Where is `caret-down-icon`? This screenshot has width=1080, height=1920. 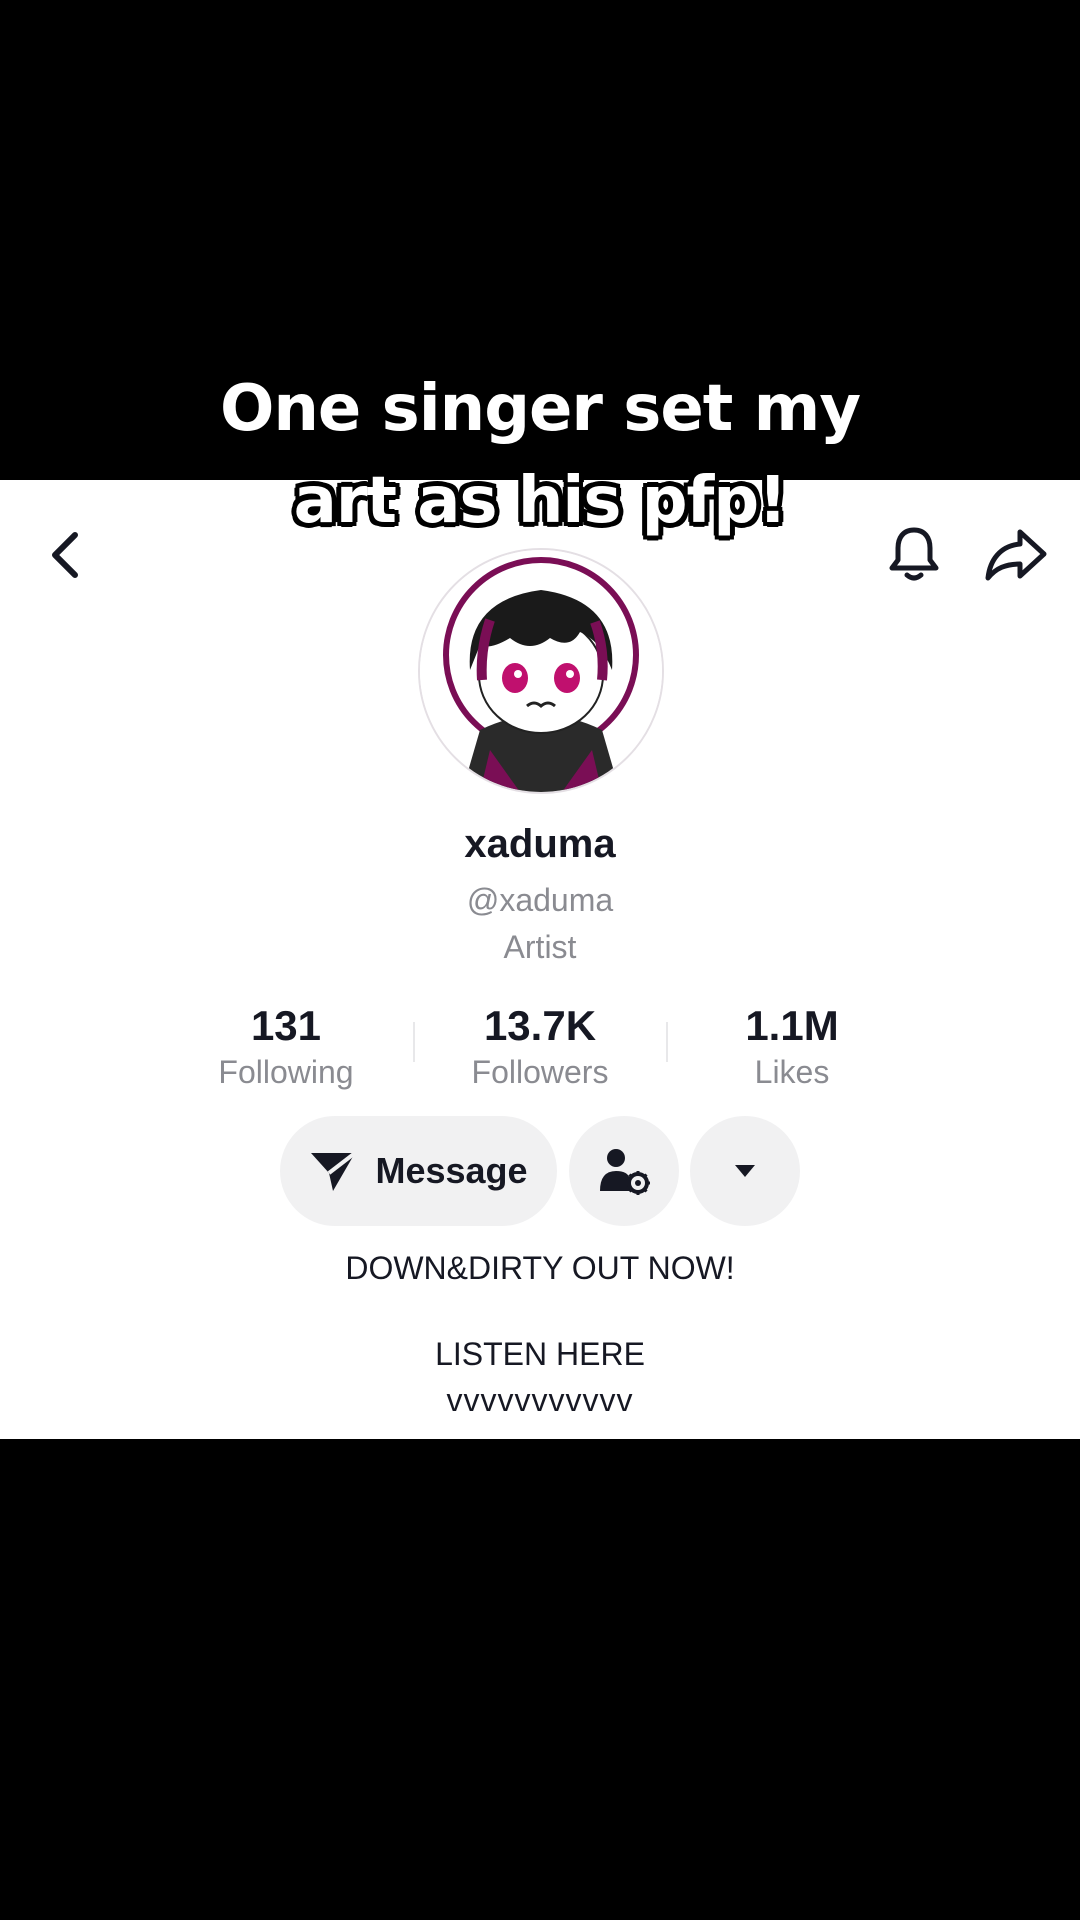 caret-down-icon is located at coordinates (745, 1171).